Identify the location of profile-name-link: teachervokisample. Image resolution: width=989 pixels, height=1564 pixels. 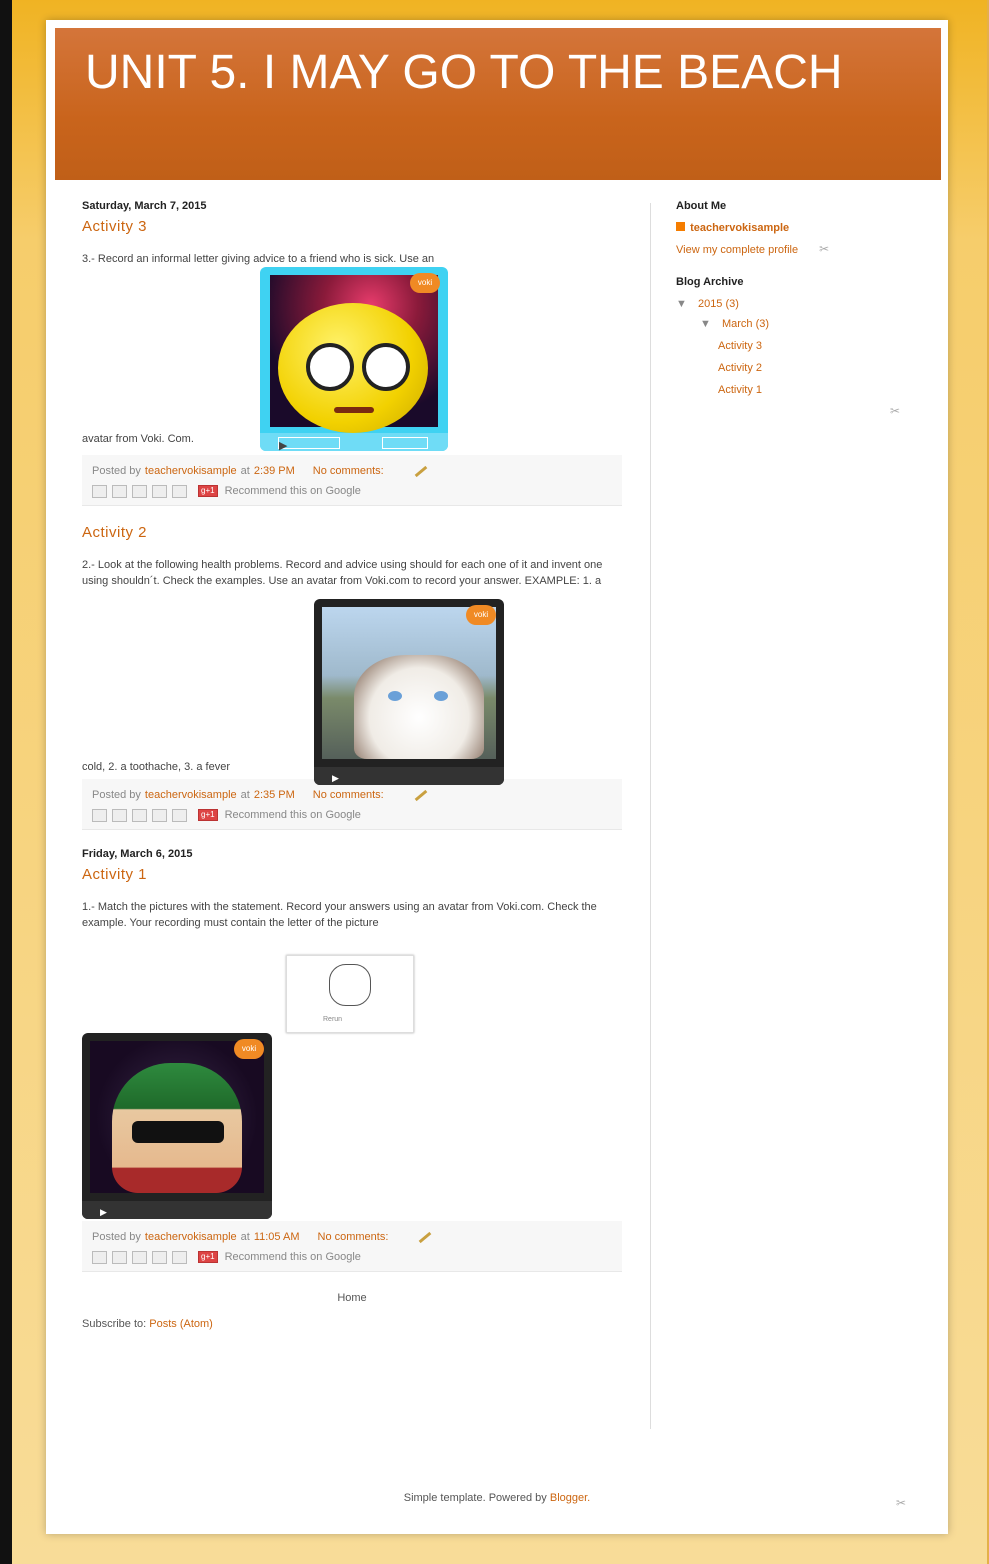
(739, 228).